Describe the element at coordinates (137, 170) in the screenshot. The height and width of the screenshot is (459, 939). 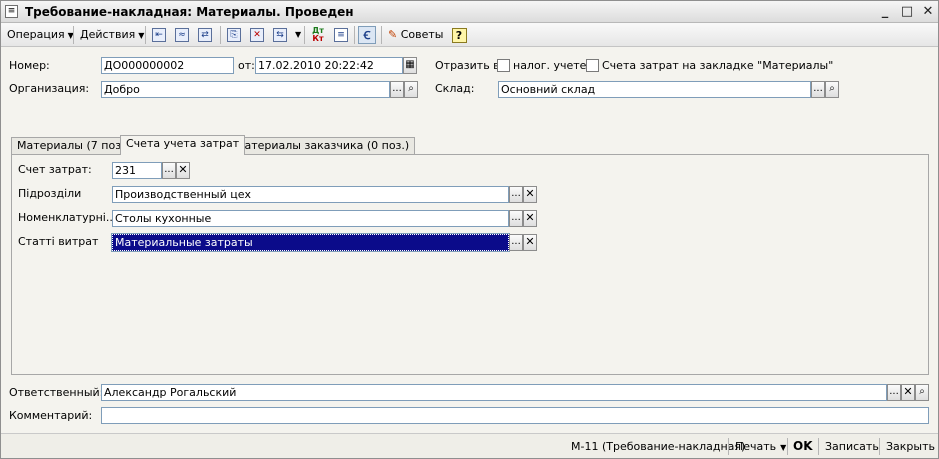
I see `account-field: 231` at that location.